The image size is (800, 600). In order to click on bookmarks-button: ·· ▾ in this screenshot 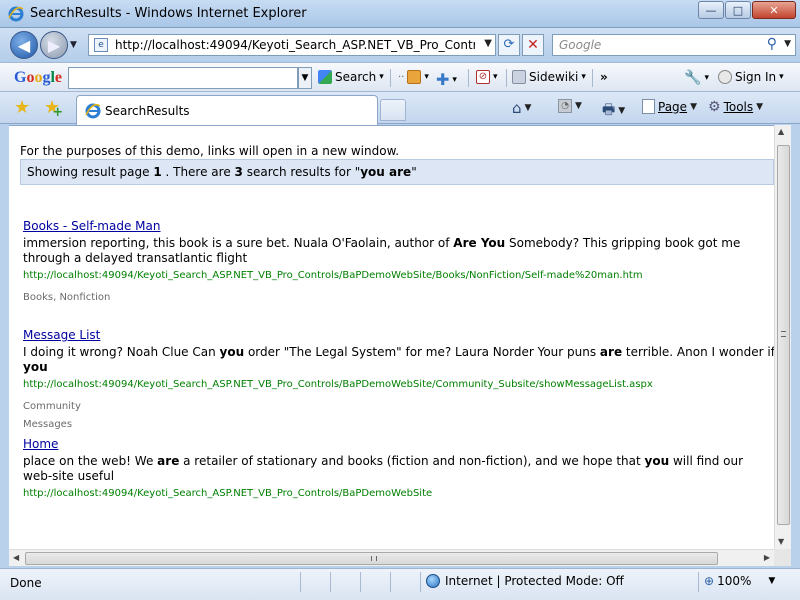, I will do `click(413, 77)`.